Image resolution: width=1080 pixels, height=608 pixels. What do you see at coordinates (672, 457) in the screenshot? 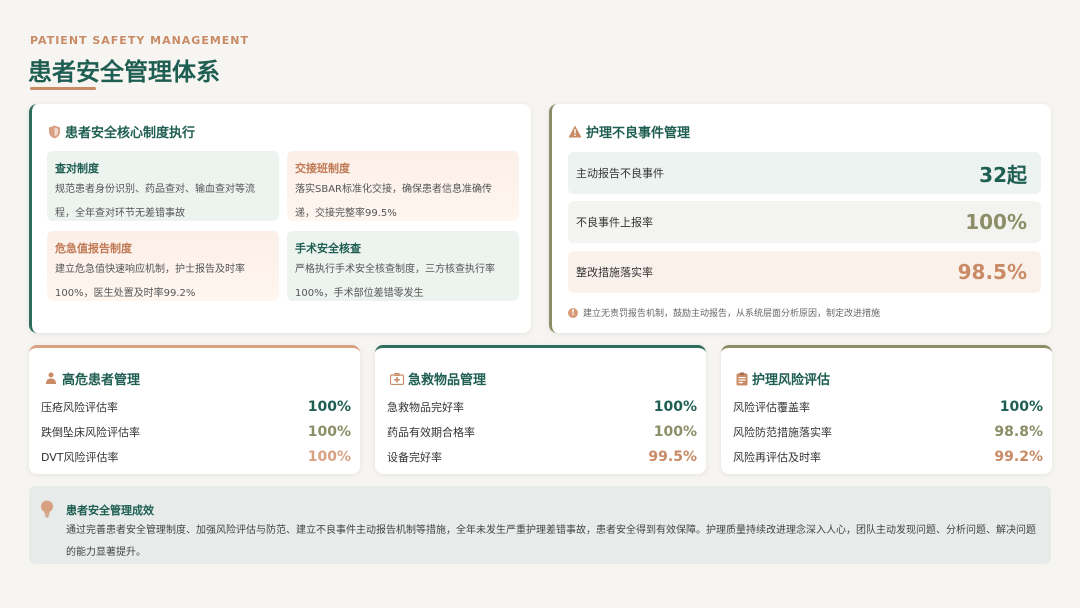
I see `metric-value: 99.5%` at bounding box center [672, 457].